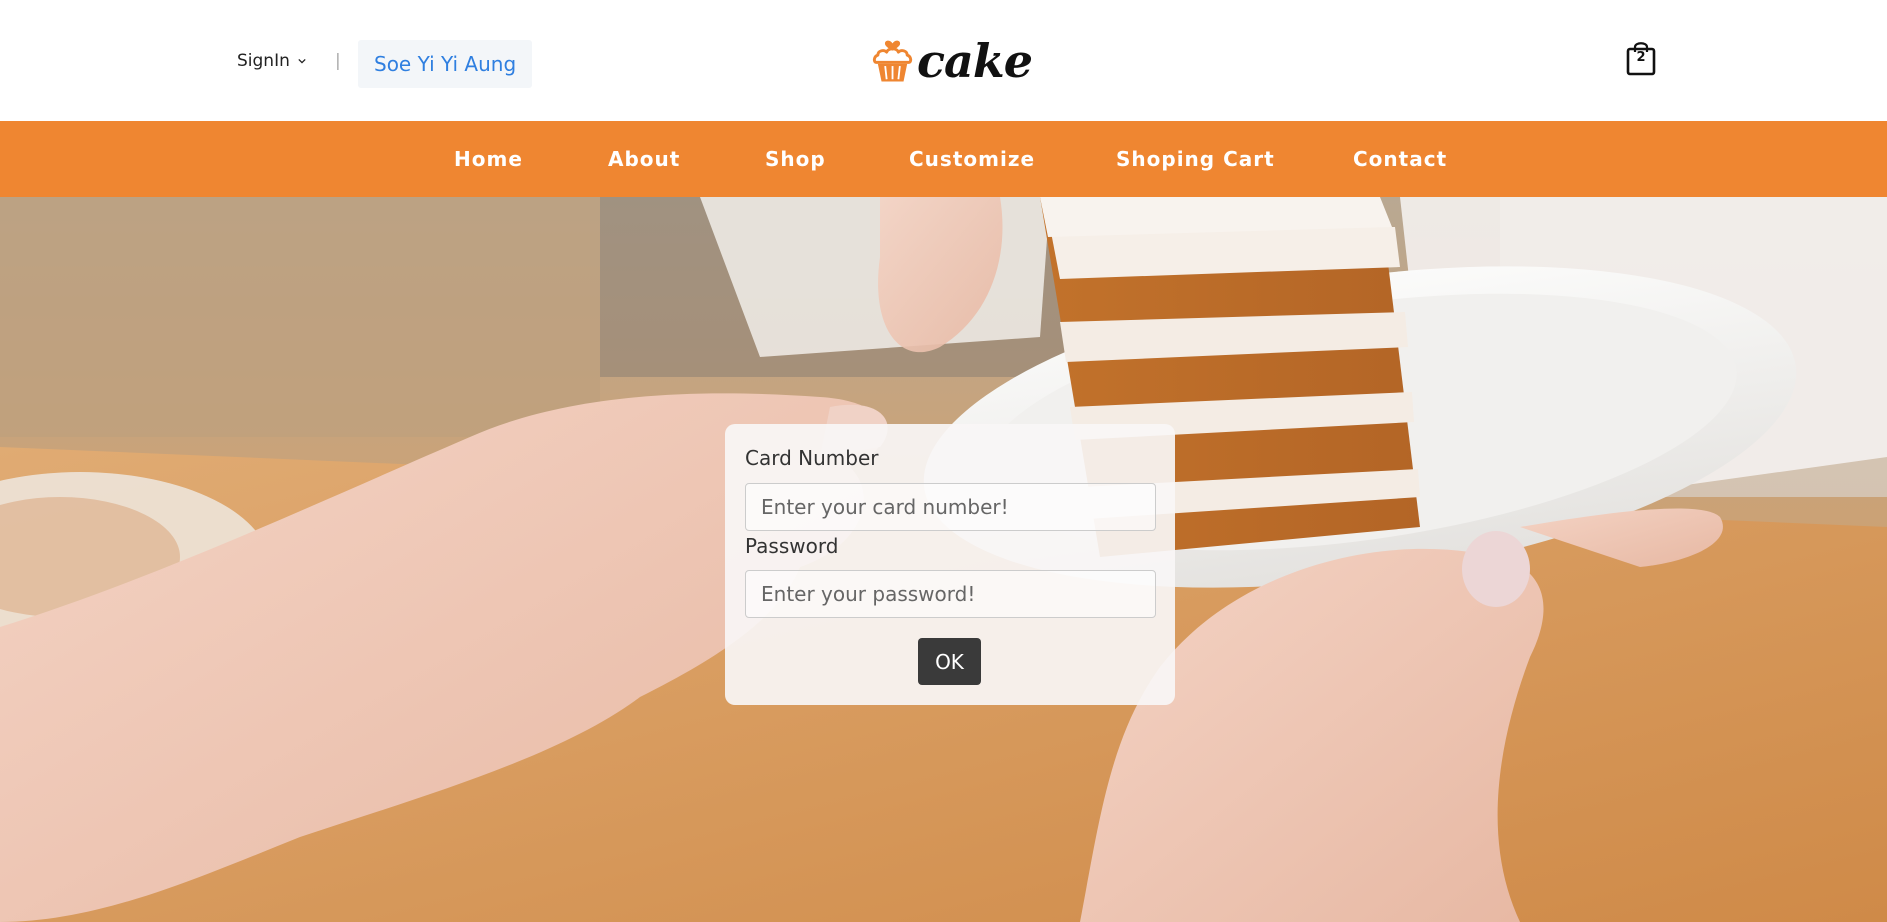  Describe the element at coordinates (892, 61) in the screenshot. I see `cupcake-icon` at that location.